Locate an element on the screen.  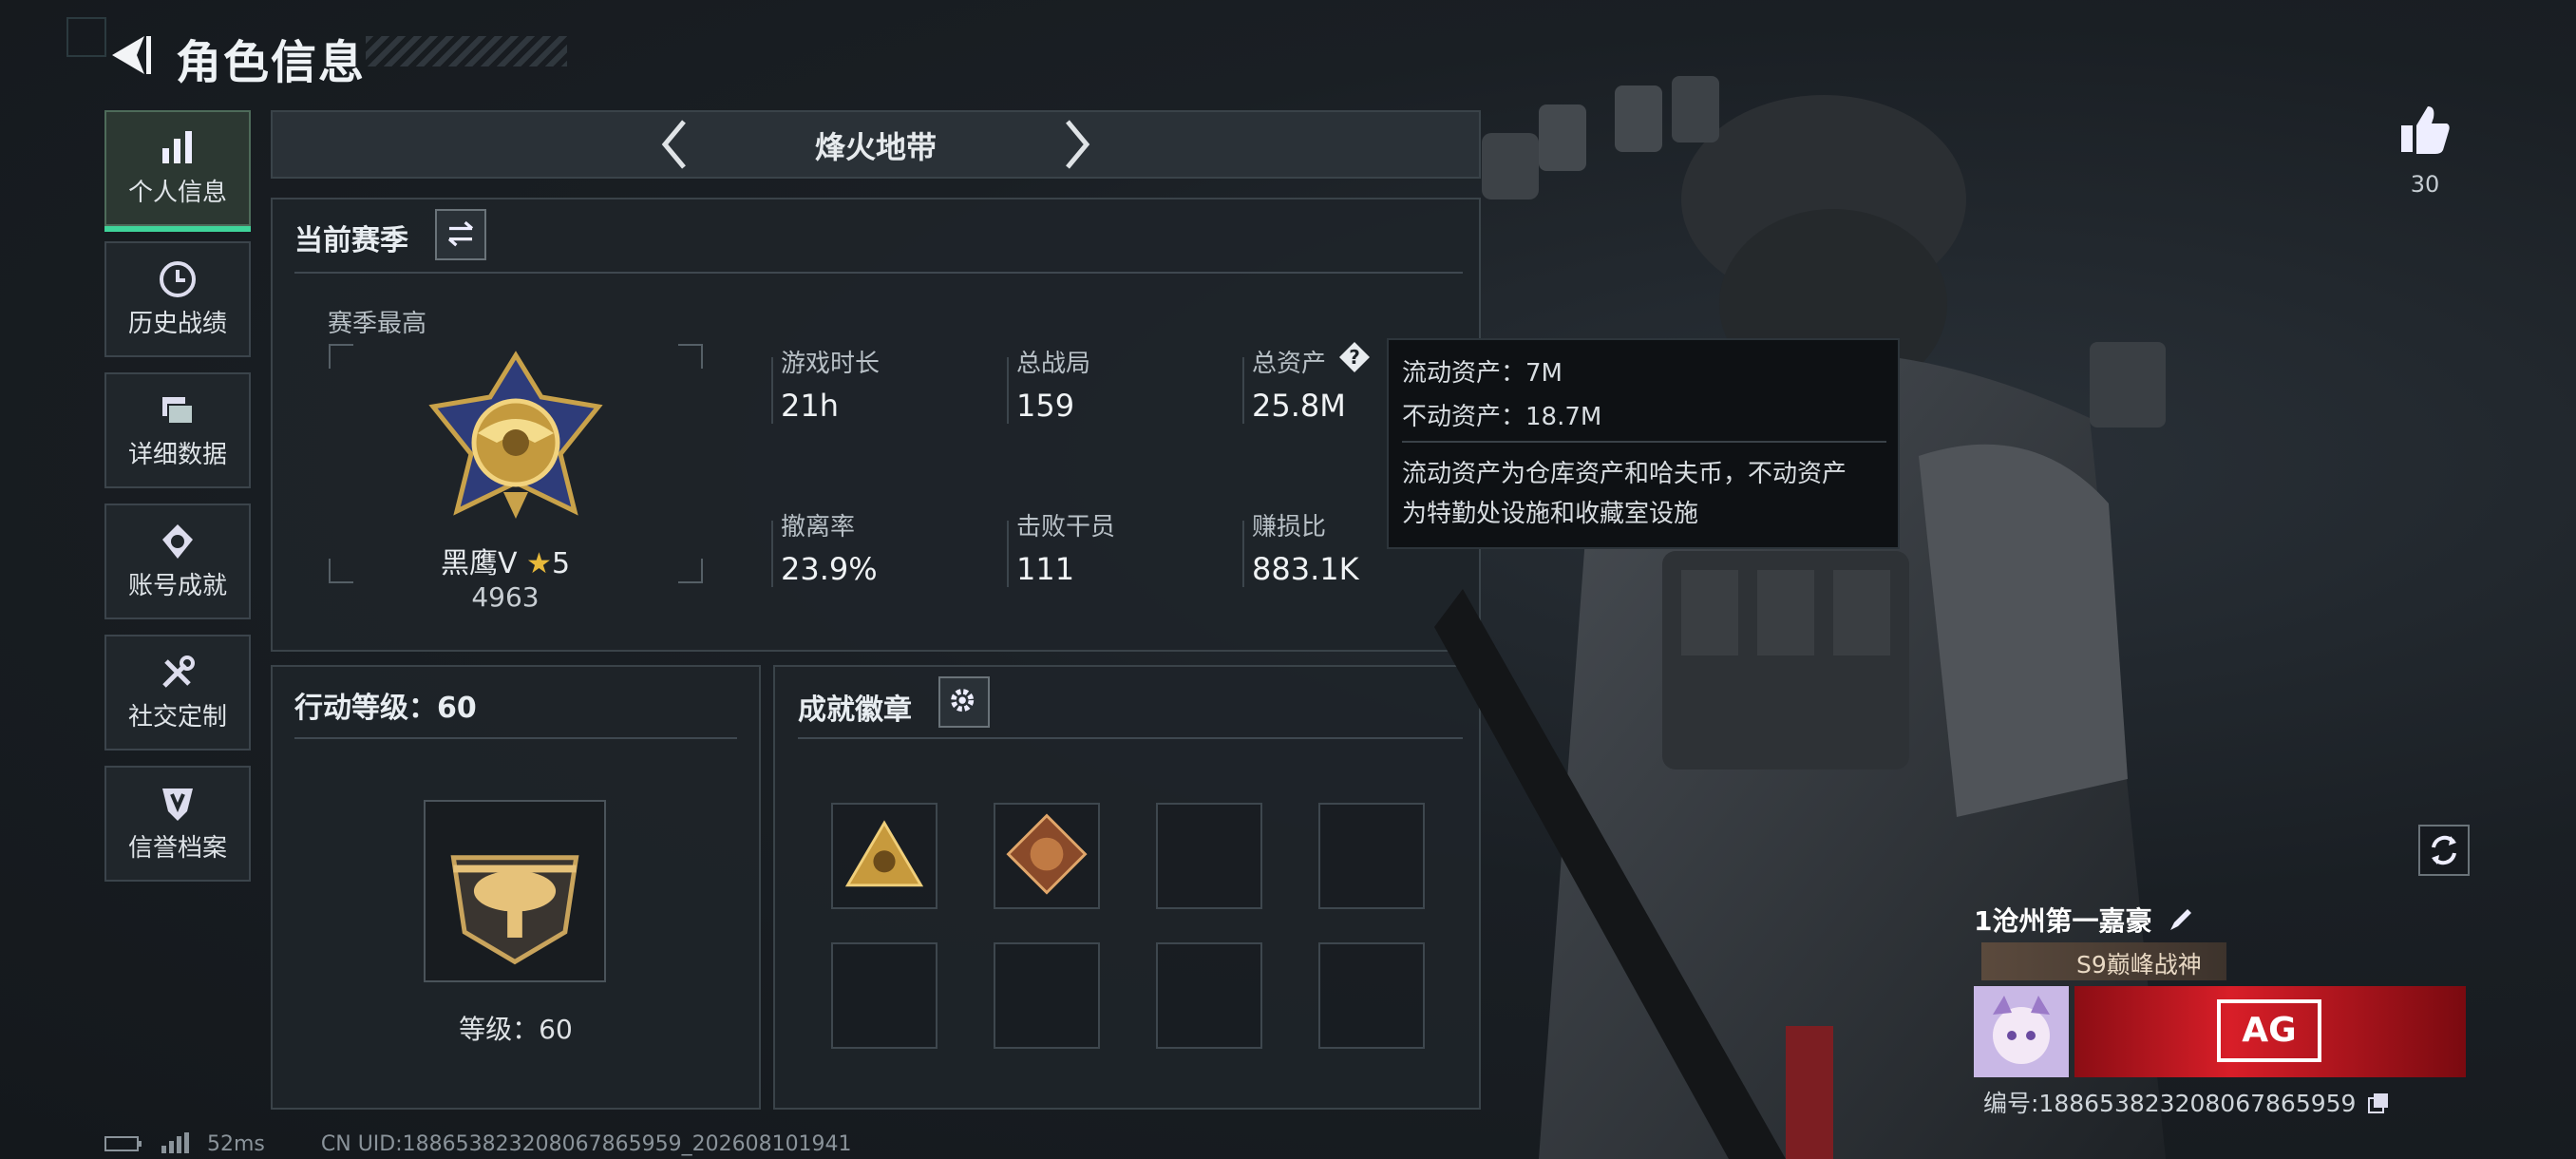
badges-settings-button is located at coordinates (964, 702).